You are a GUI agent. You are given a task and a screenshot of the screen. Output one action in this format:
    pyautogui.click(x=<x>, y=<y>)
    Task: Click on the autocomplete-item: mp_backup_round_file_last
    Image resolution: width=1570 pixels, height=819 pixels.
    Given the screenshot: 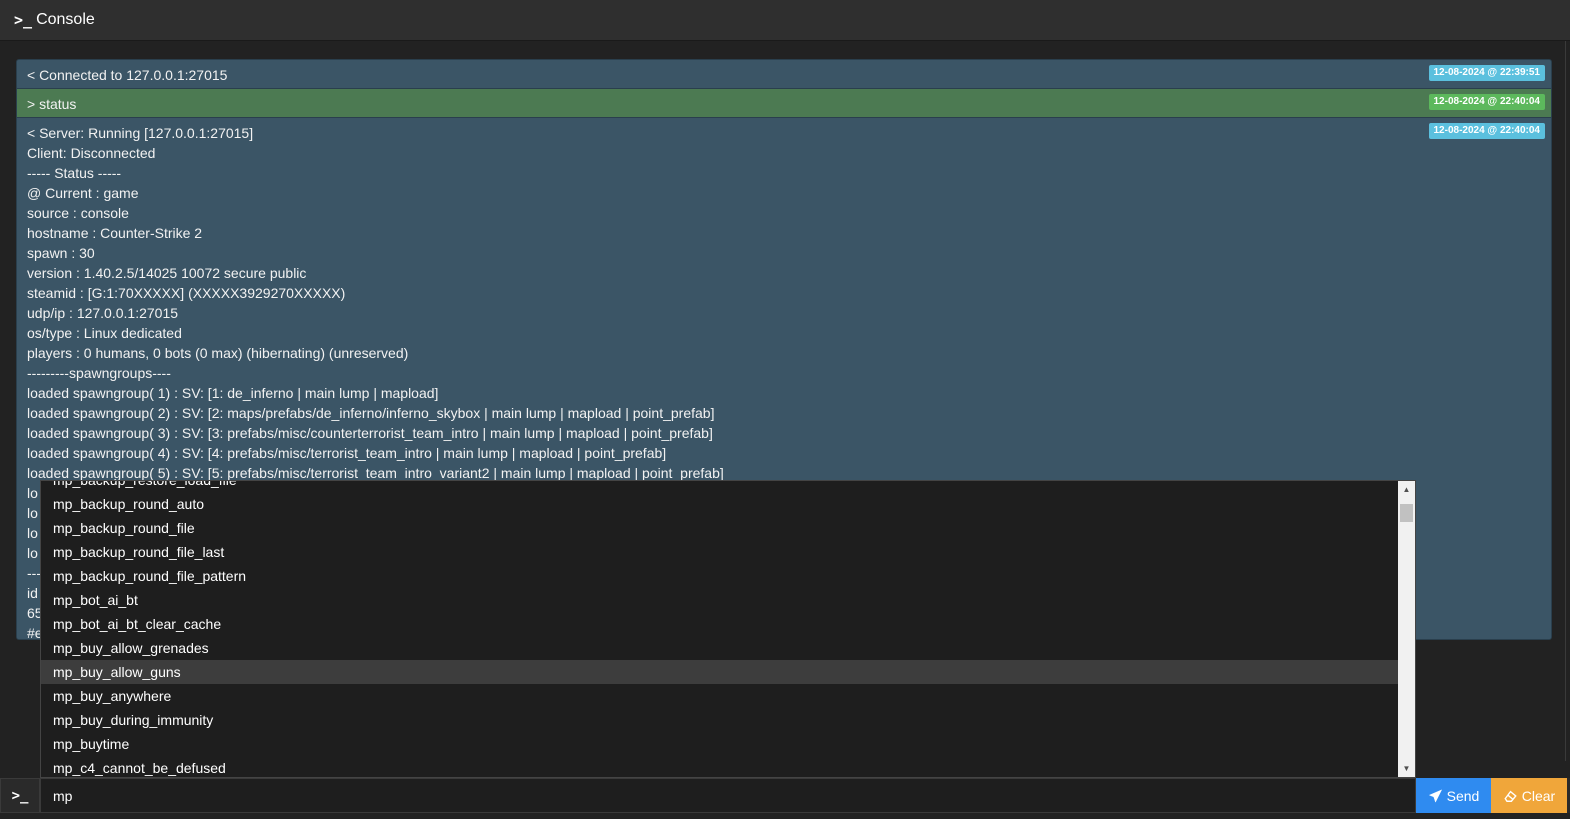 What is the action you would take?
    pyautogui.click(x=720, y=552)
    